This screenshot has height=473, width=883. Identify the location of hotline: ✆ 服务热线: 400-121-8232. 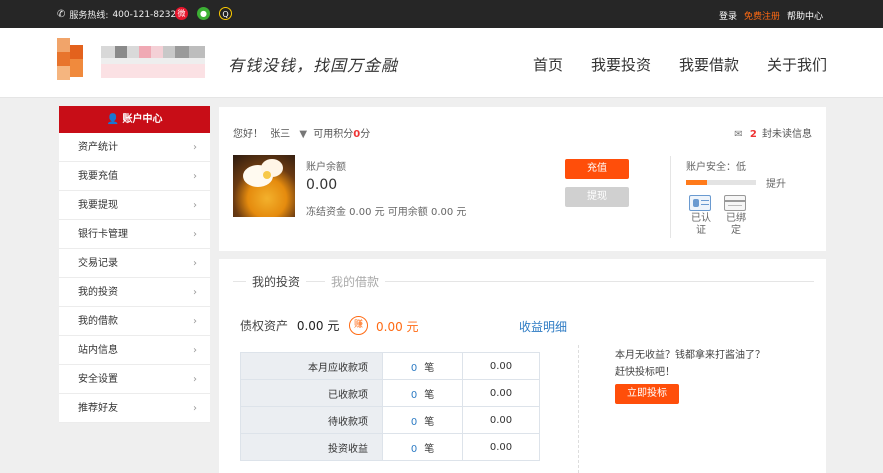
(116, 14).